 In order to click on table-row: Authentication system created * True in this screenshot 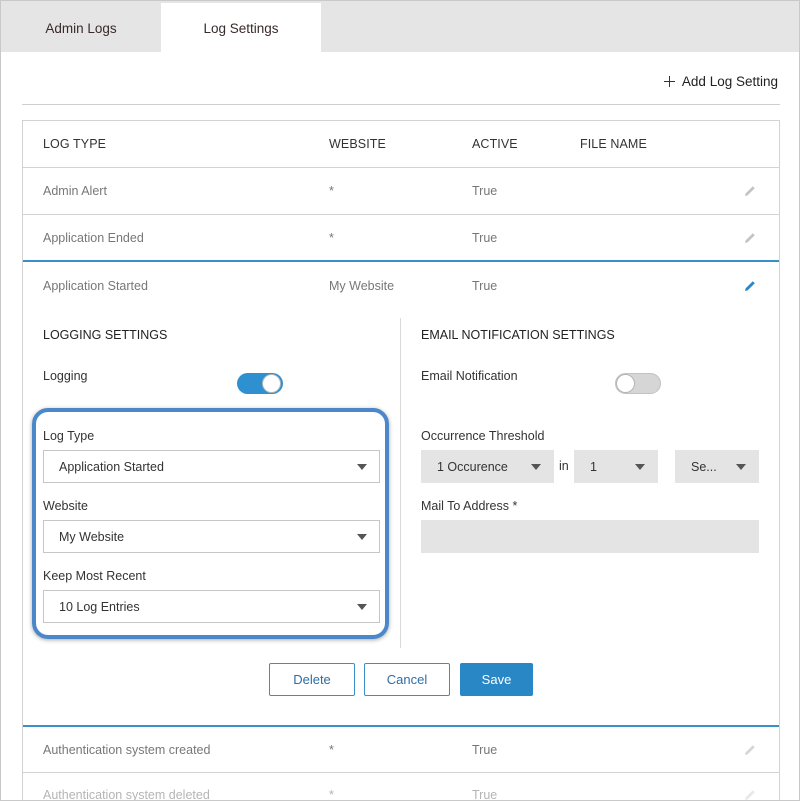, I will do `click(401, 749)`.